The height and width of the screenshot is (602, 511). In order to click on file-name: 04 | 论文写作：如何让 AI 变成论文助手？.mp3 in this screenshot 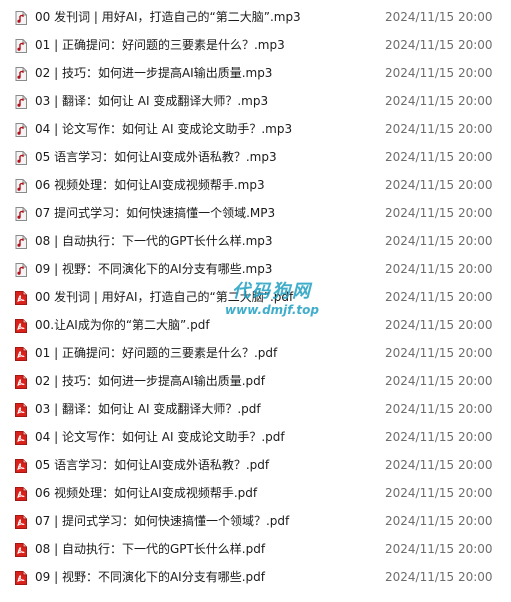, I will do `click(164, 129)`.